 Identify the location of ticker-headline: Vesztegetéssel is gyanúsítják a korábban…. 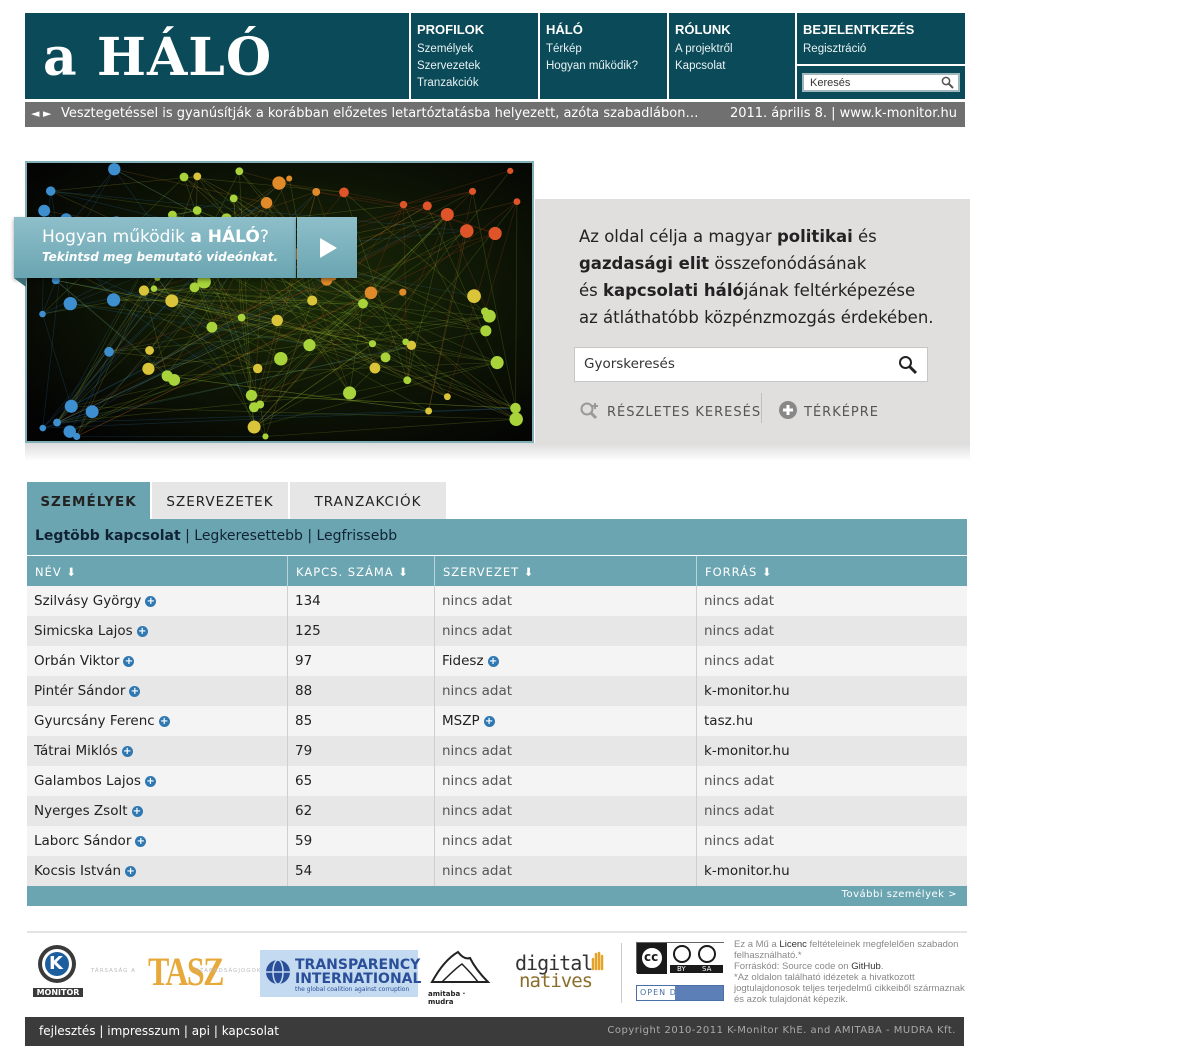
(379, 113).